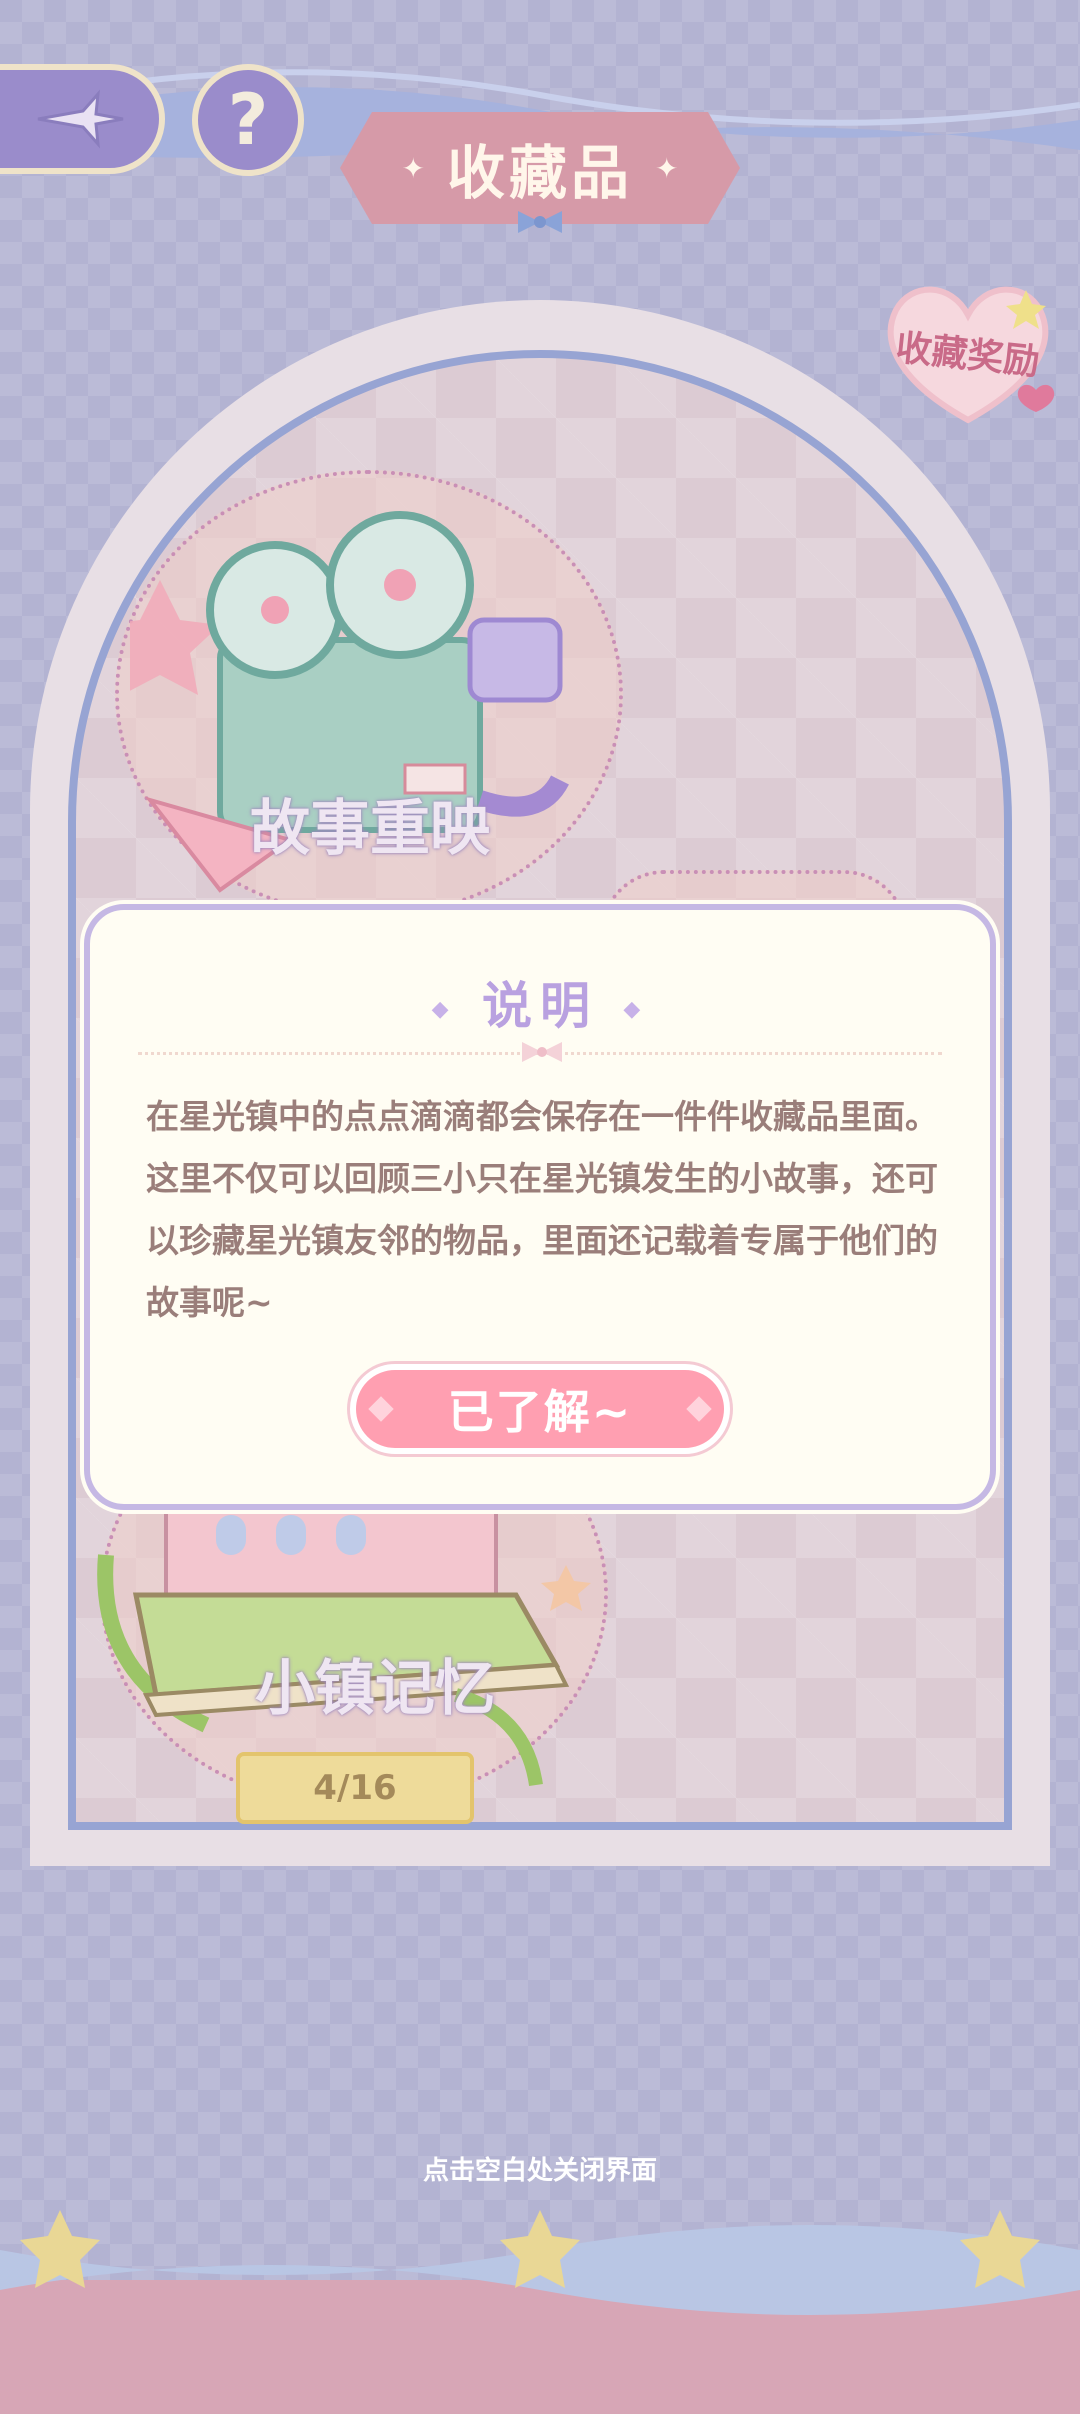 The image size is (1080, 2414). I want to click on help-button: ?, so click(248, 120).